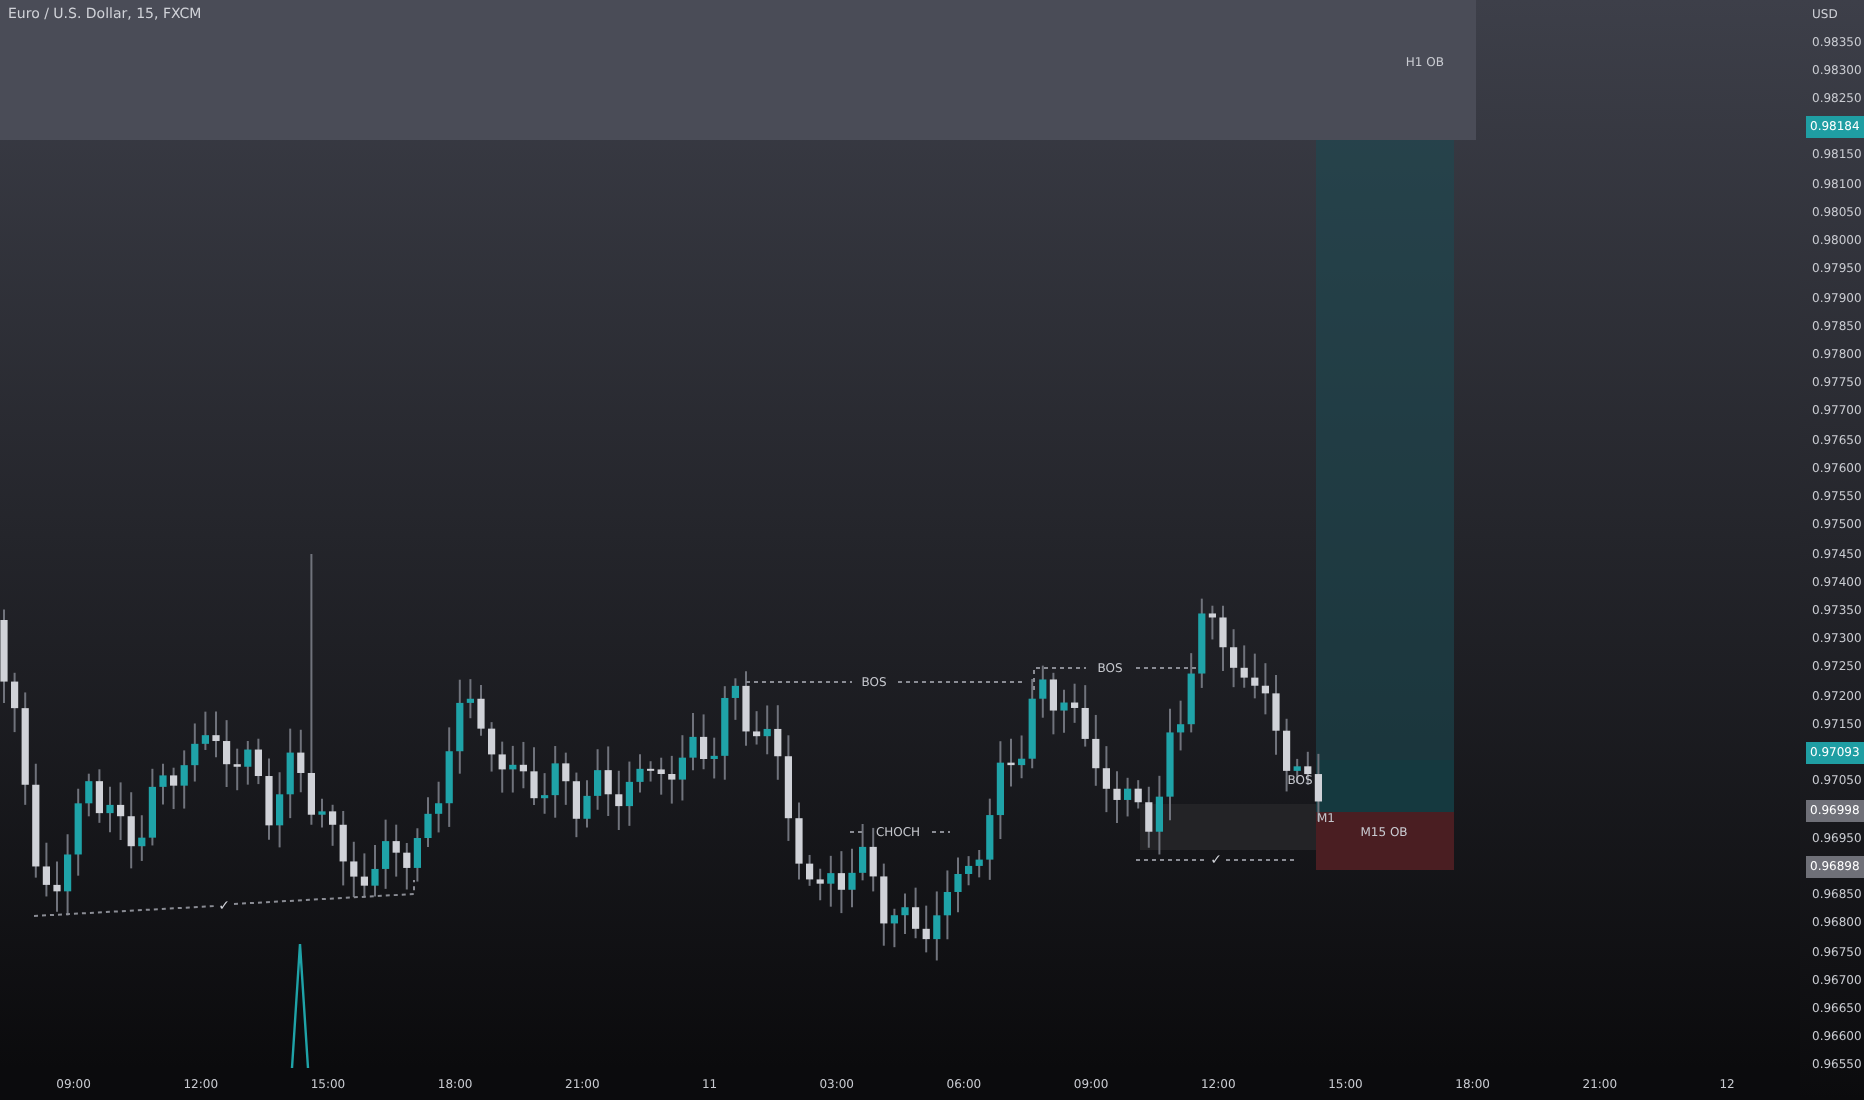 This screenshot has height=1100, width=1864. Describe the element at coordinates (1385, 841) in the screenshot. I see `stop-zone` at that location.